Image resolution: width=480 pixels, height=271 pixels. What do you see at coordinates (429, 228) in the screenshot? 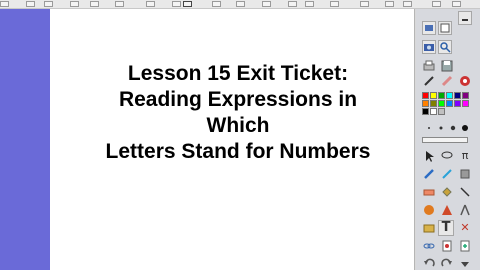
I see `folder-icon` at bounding box center [429, 228].